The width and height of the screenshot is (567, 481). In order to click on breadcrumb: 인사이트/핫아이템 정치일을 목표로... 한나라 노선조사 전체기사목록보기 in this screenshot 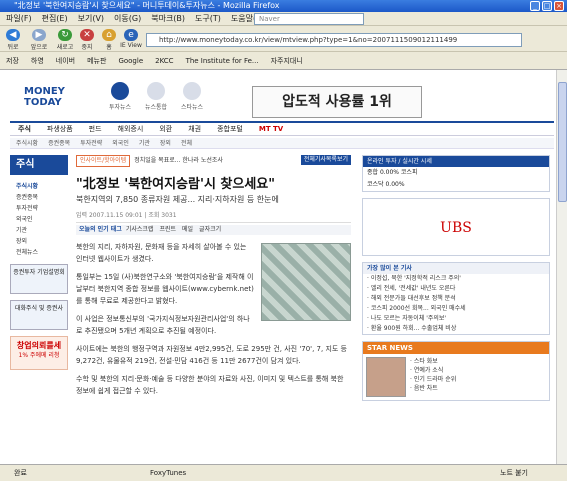, I will do `click(213, 161)`.